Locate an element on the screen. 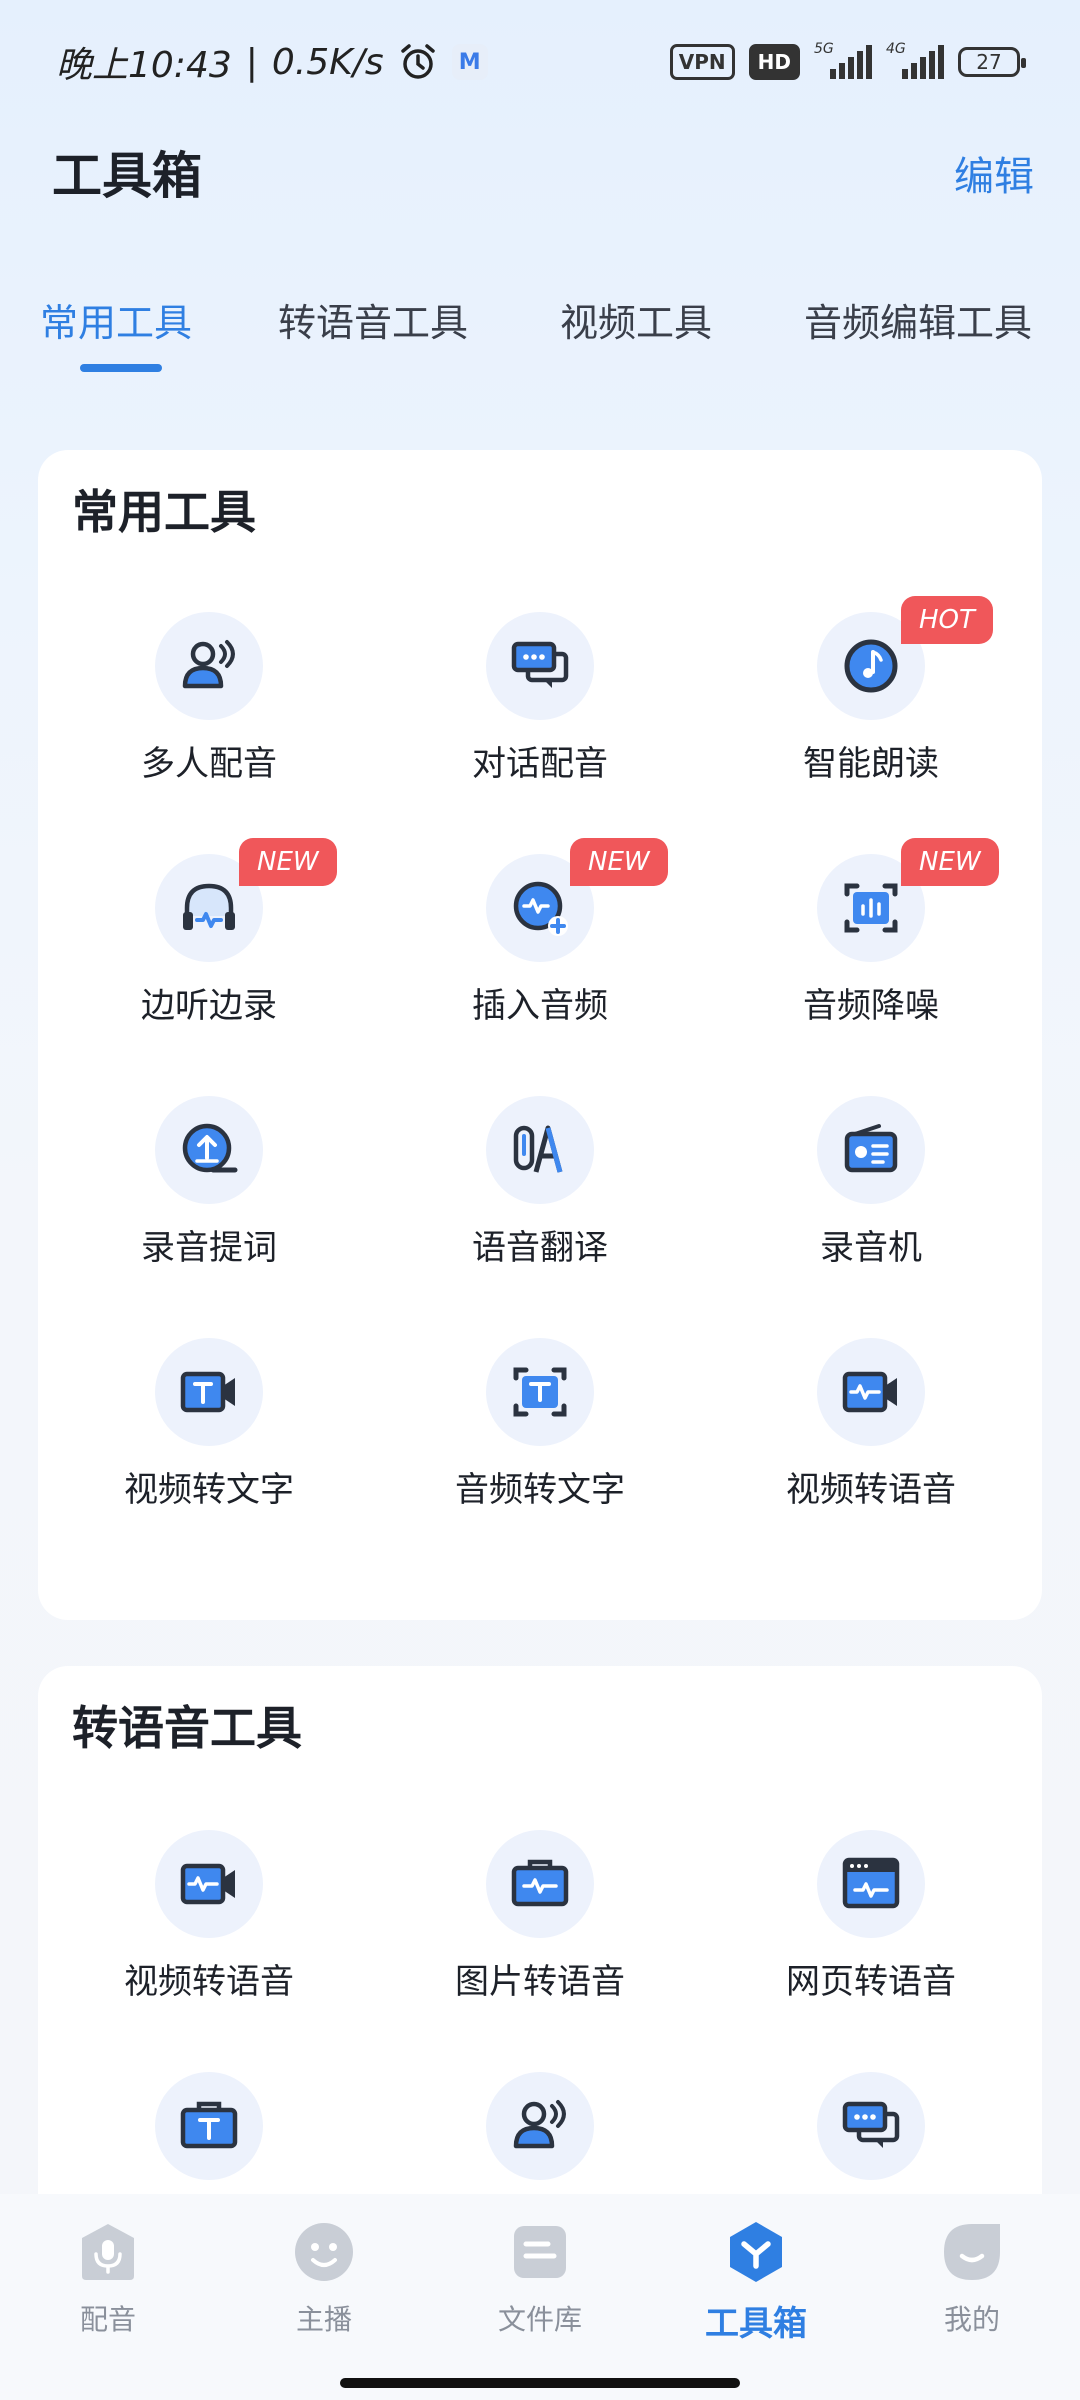 This screenshot has width=1080, height=2400. tool-image-to-voice: 图片转语音 is located at coordinates (540, 1930).